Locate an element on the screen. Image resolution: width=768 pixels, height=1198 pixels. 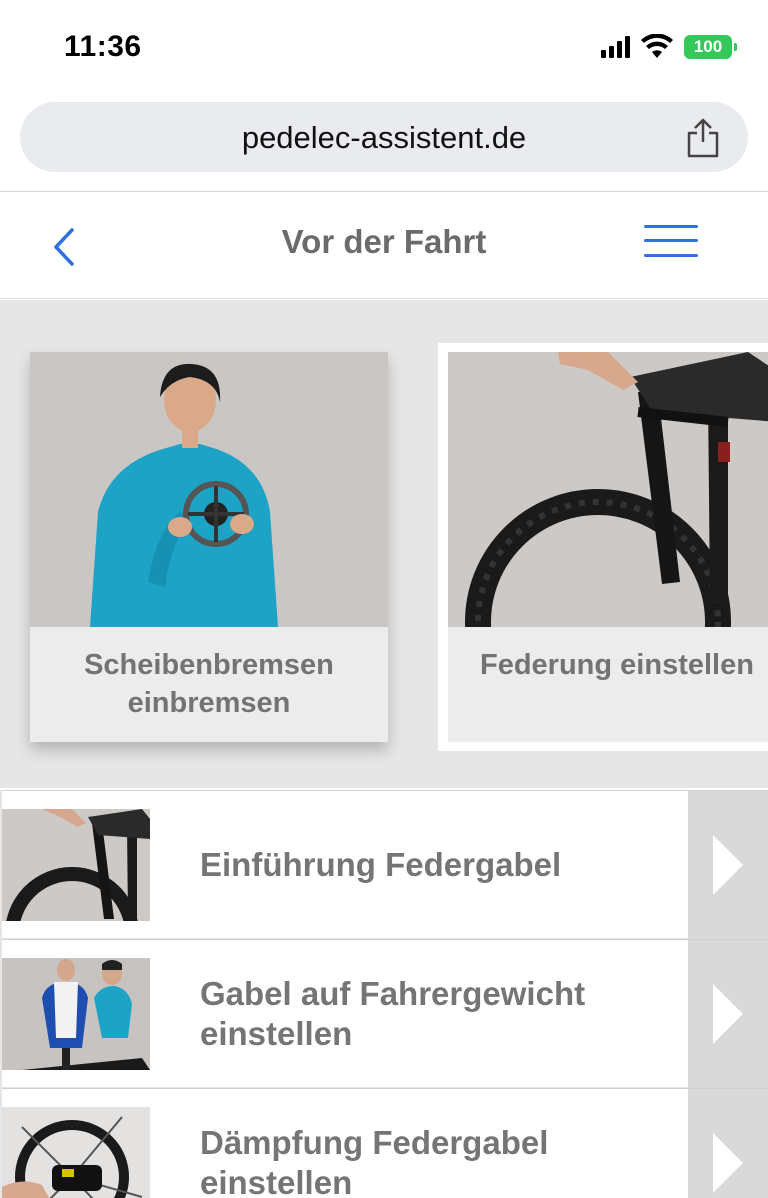
list-item-fork-weight: Gabel auf Fahrergewicht einstellen is located at coordinates (385, 1013).